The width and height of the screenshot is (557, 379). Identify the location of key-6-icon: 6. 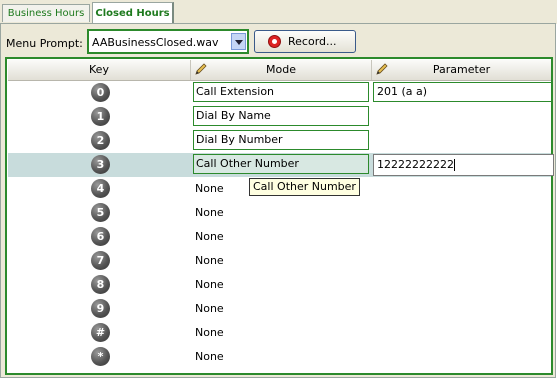
(100, 236).